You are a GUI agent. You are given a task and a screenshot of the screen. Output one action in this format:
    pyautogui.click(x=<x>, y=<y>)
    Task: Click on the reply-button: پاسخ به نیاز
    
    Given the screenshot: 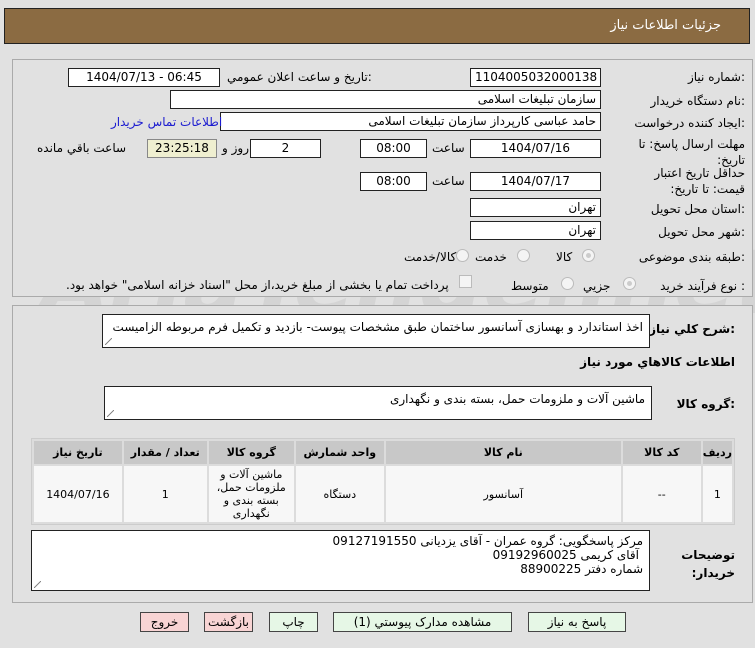 What is the action you would take?
    pyautogui.click(x=577, y=622)
    